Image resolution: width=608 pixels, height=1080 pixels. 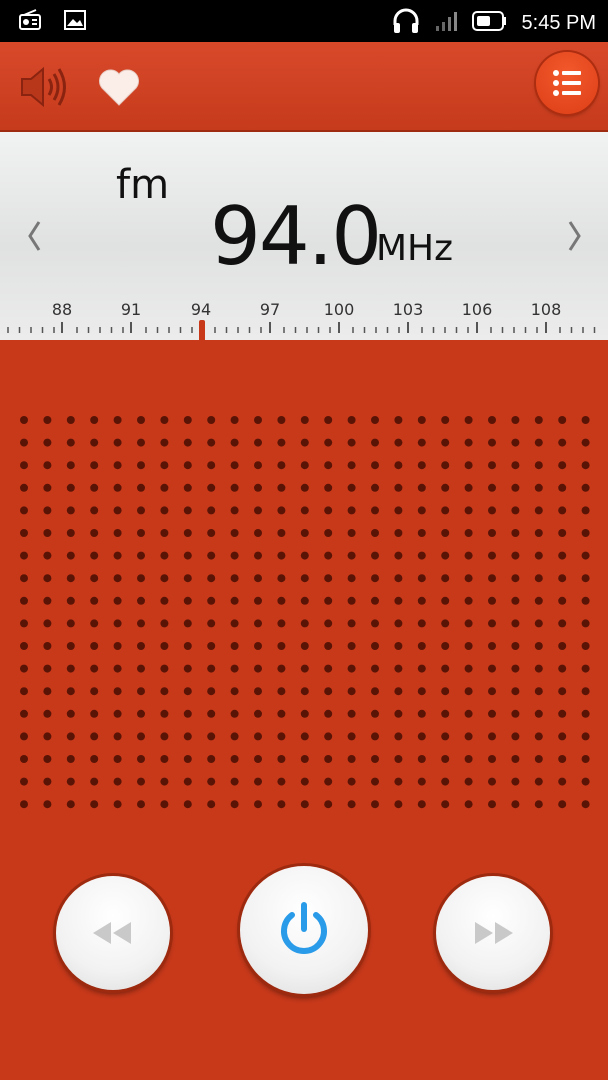 I want to click on signal-icon, so click(x=446, y=23).